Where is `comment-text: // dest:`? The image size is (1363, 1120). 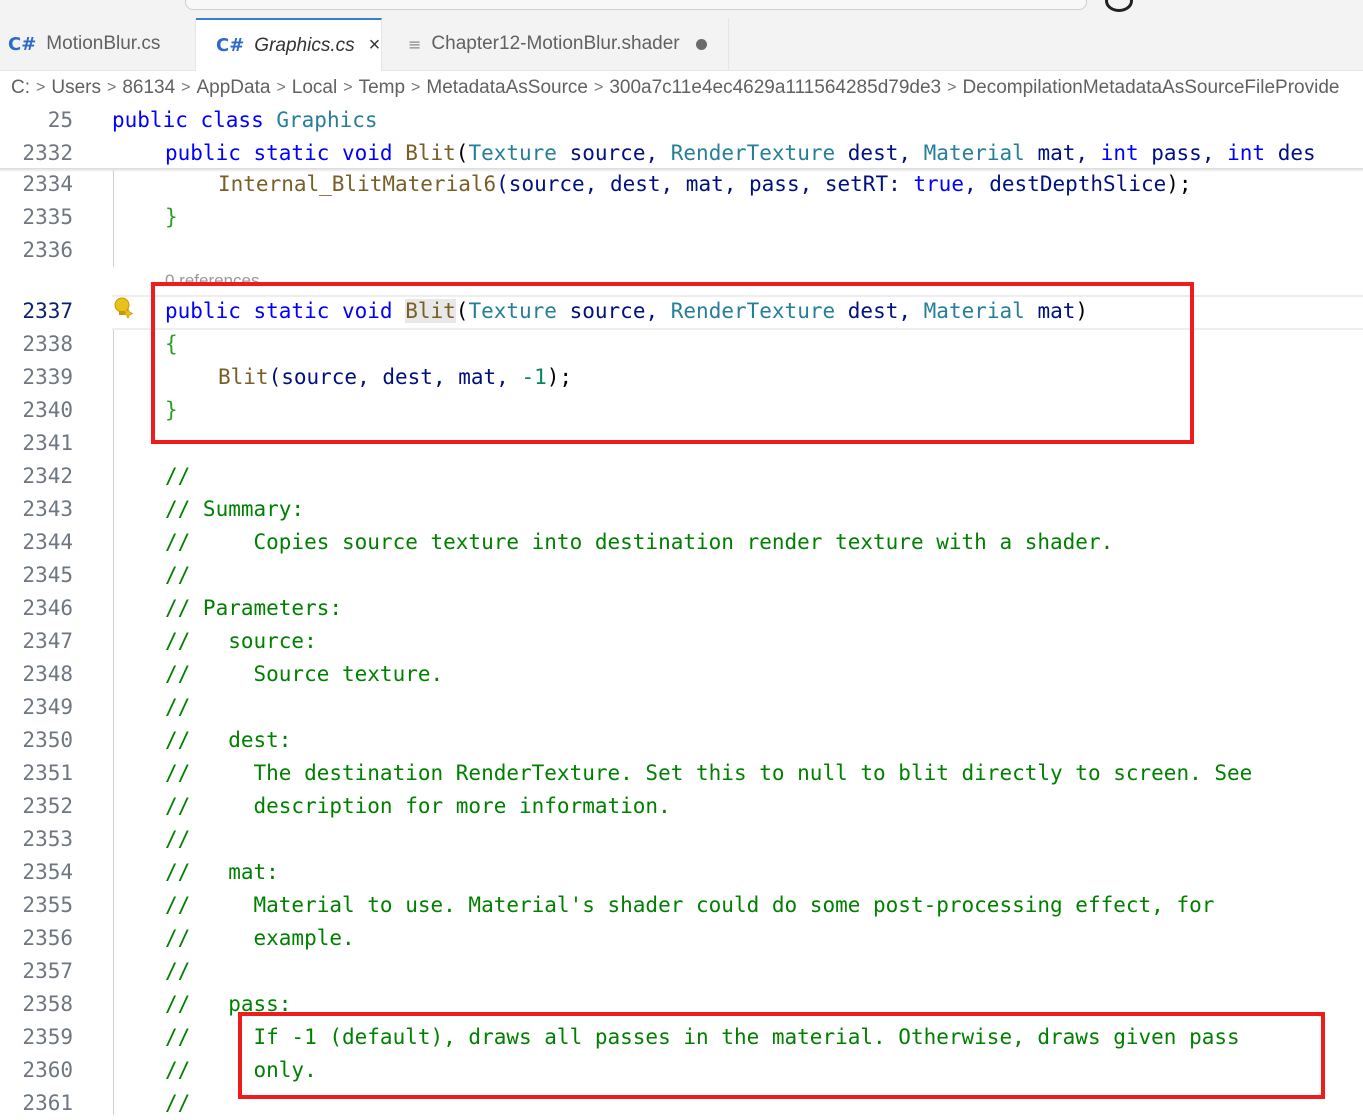 comment-text: // dest: is located at coordinates (228, 740).